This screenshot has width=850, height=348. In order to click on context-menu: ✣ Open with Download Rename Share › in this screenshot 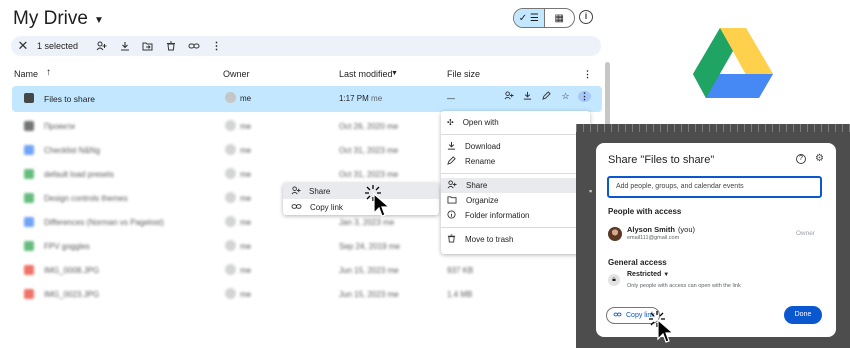, I will do `click(515, 182)`.